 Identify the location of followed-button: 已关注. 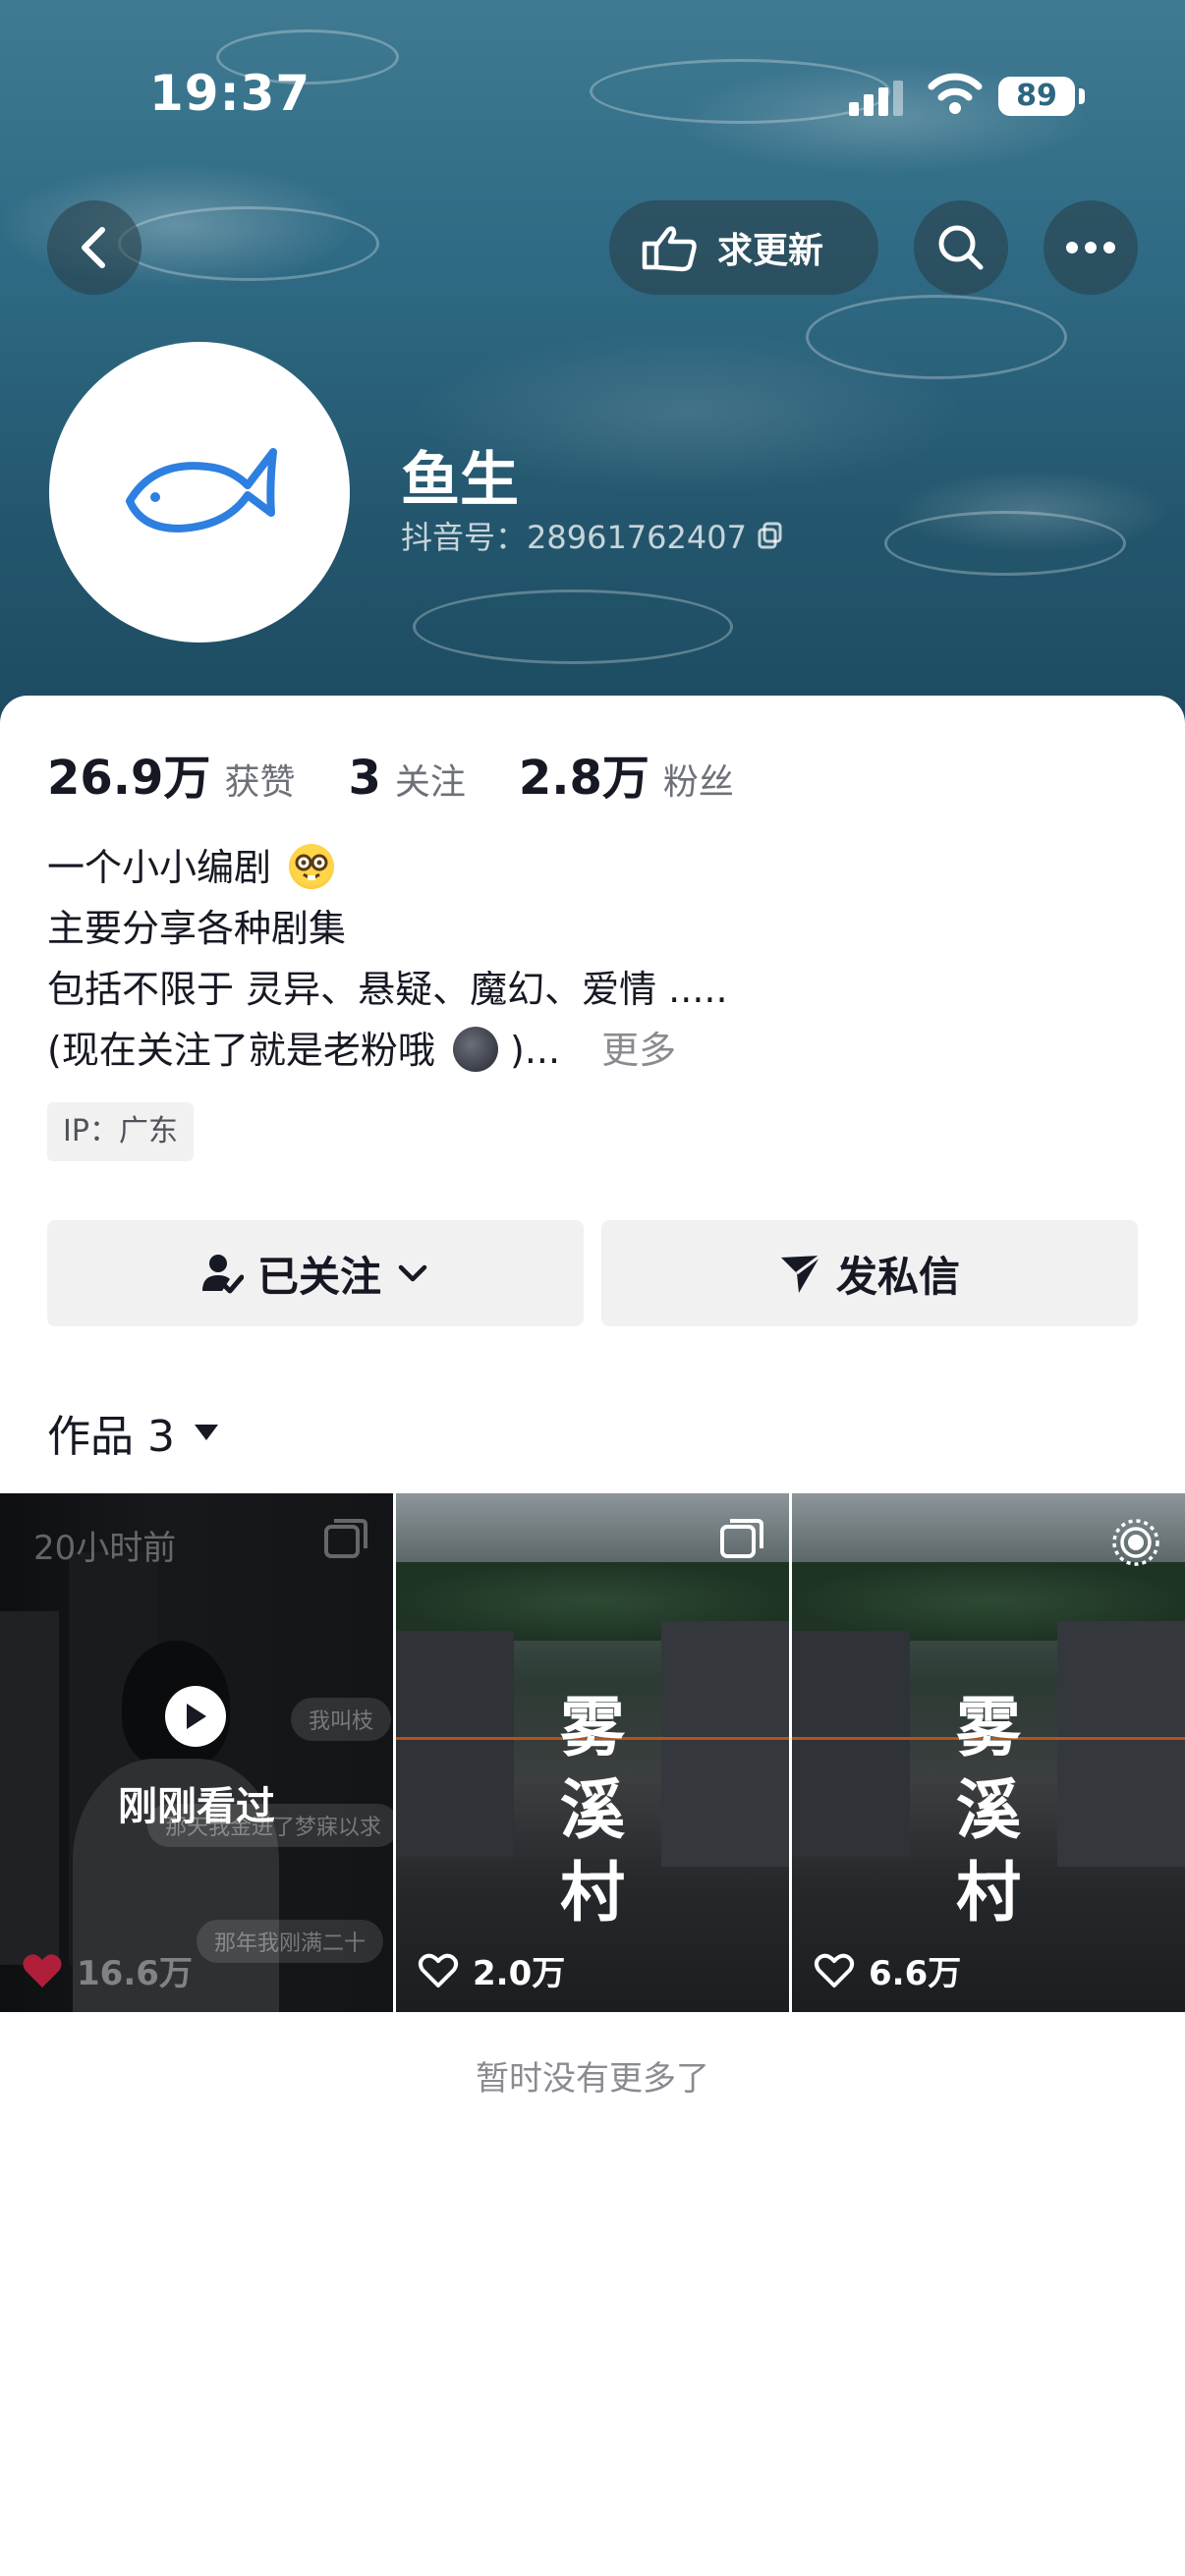
(316, 1273).